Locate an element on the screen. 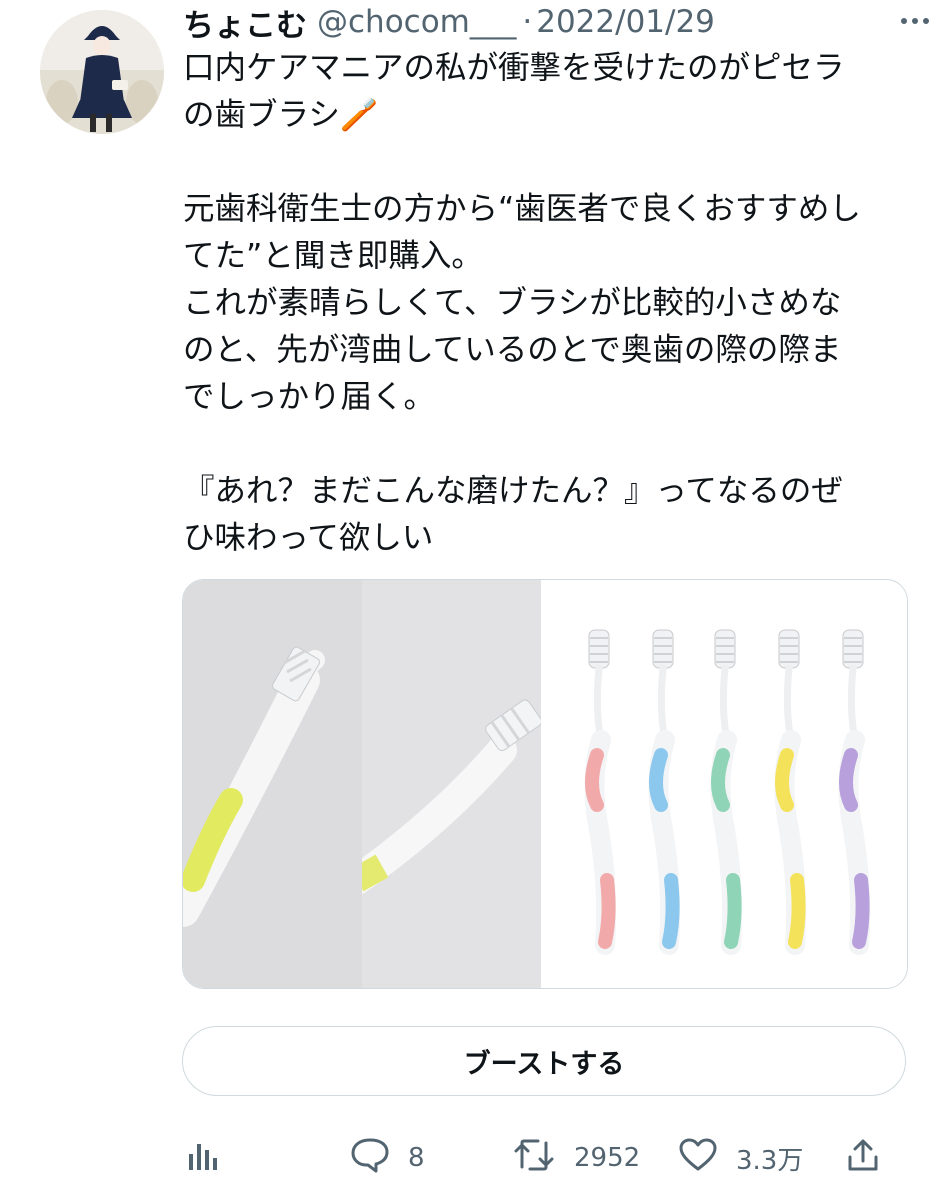 This screenshot has width=946, height=1200. share-upload-icon is located at coordinates (863, 1158).